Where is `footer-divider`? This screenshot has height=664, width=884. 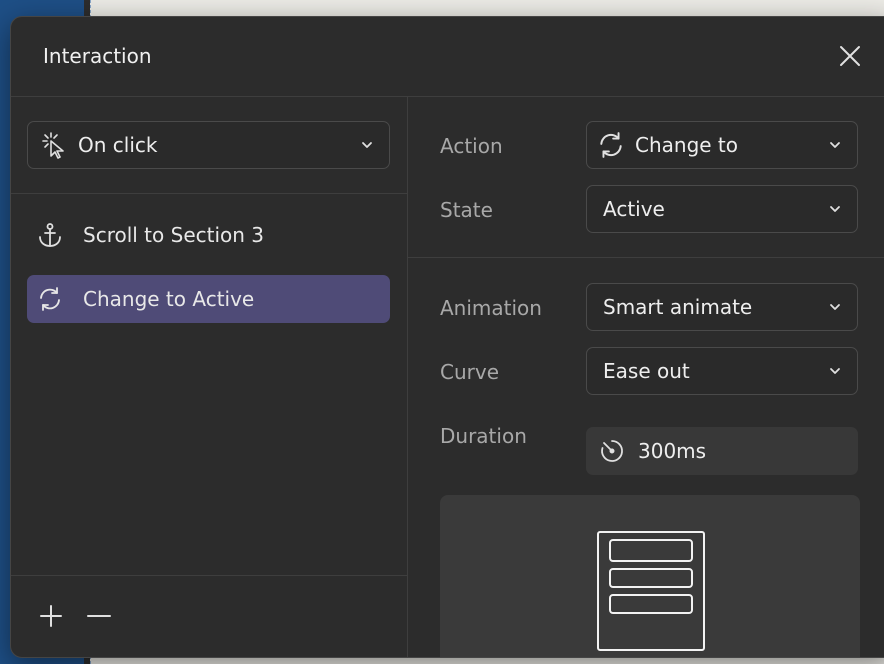
footer-divider is located at coordinates (209, 575).